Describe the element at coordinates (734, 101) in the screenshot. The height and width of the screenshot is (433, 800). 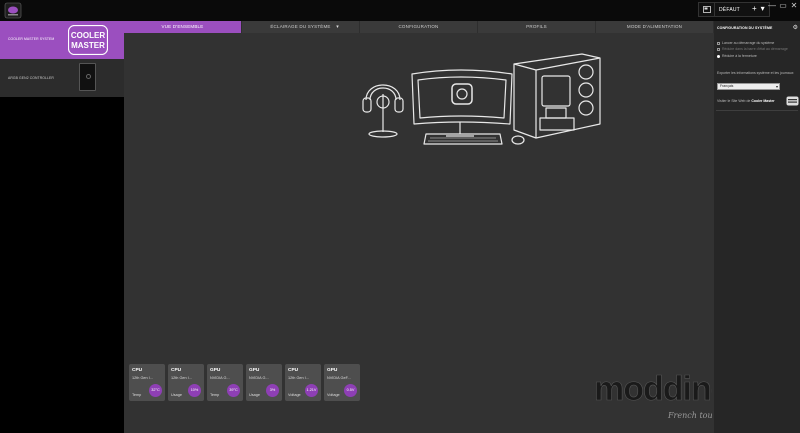
I see `visit-prefix: Visiter le Site Web de` at that location.